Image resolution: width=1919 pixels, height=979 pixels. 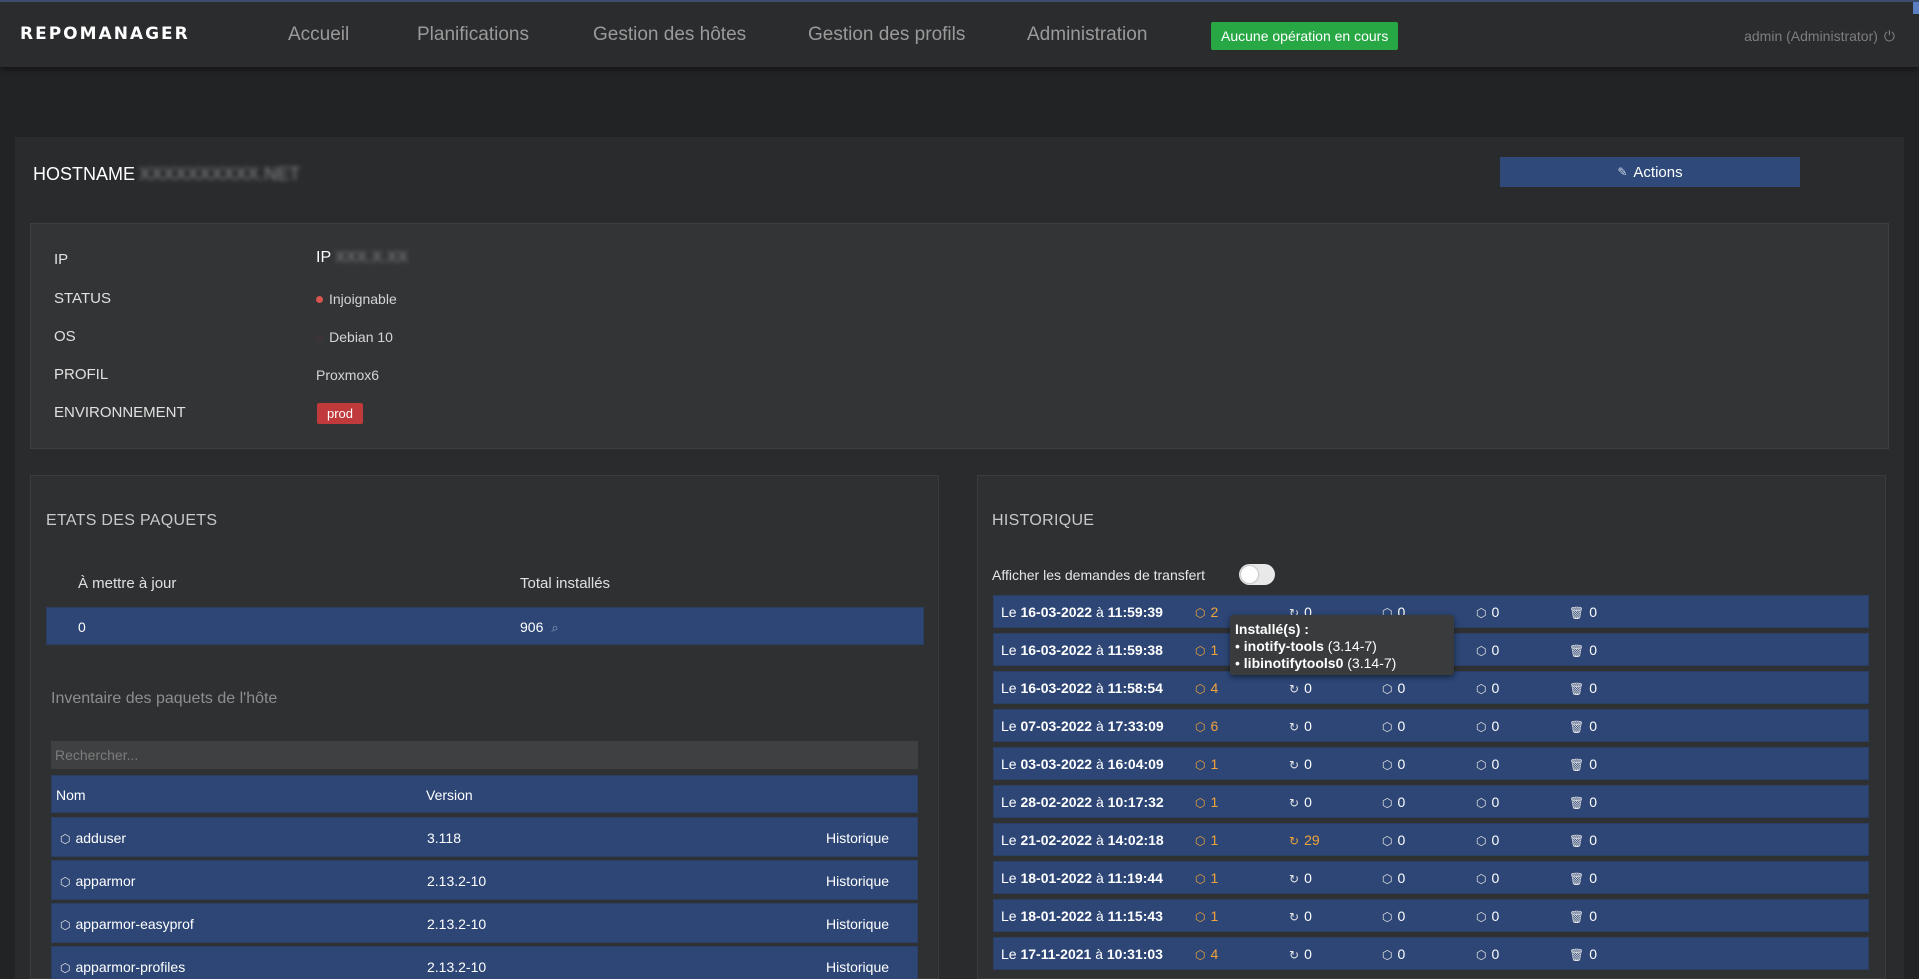 I want to click on actions-button: ✎ Actions, so click(x=1650, y=172).